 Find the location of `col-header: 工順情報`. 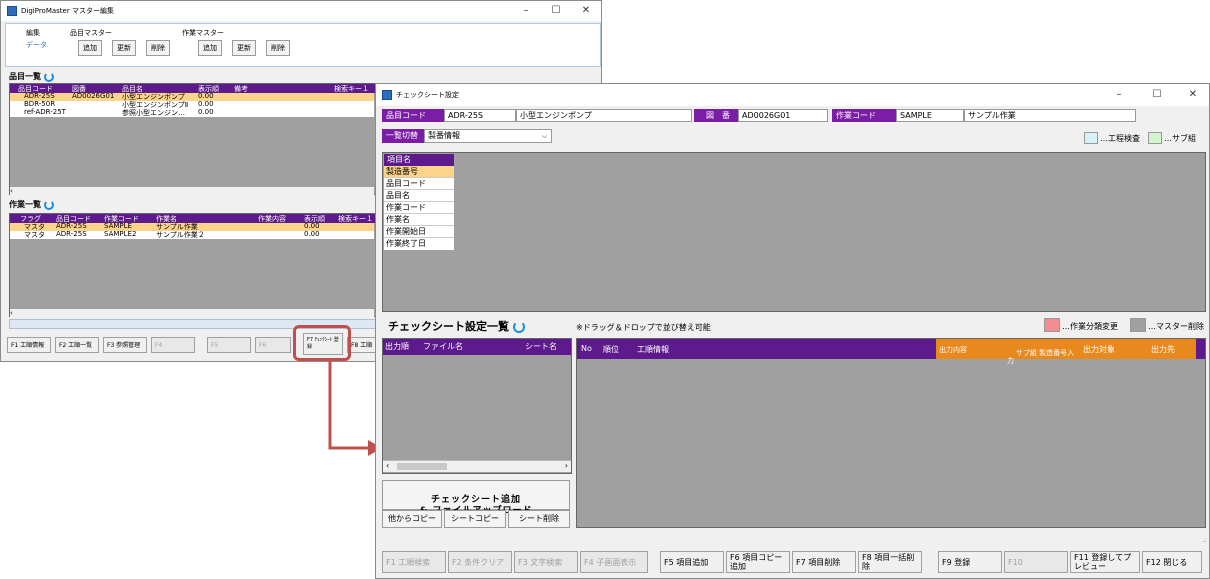

col-header: 工順情報 is located at coordinates (652, 349).